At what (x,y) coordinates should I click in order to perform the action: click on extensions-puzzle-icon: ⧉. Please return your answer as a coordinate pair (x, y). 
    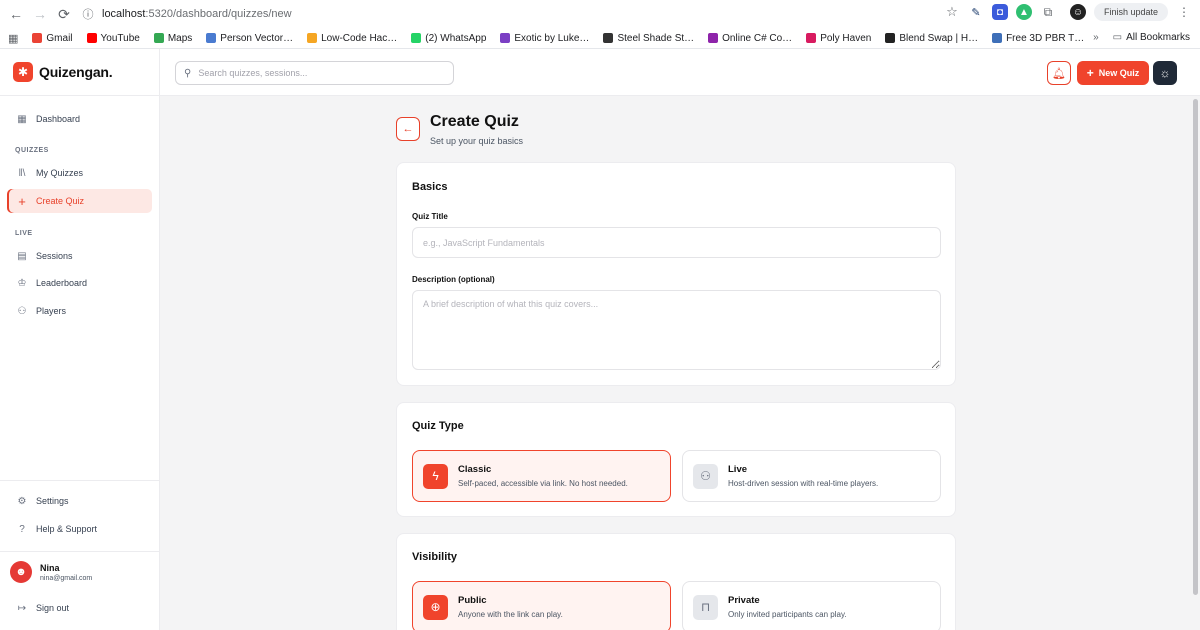
    Looking at the image, I should click on (1048, 12).